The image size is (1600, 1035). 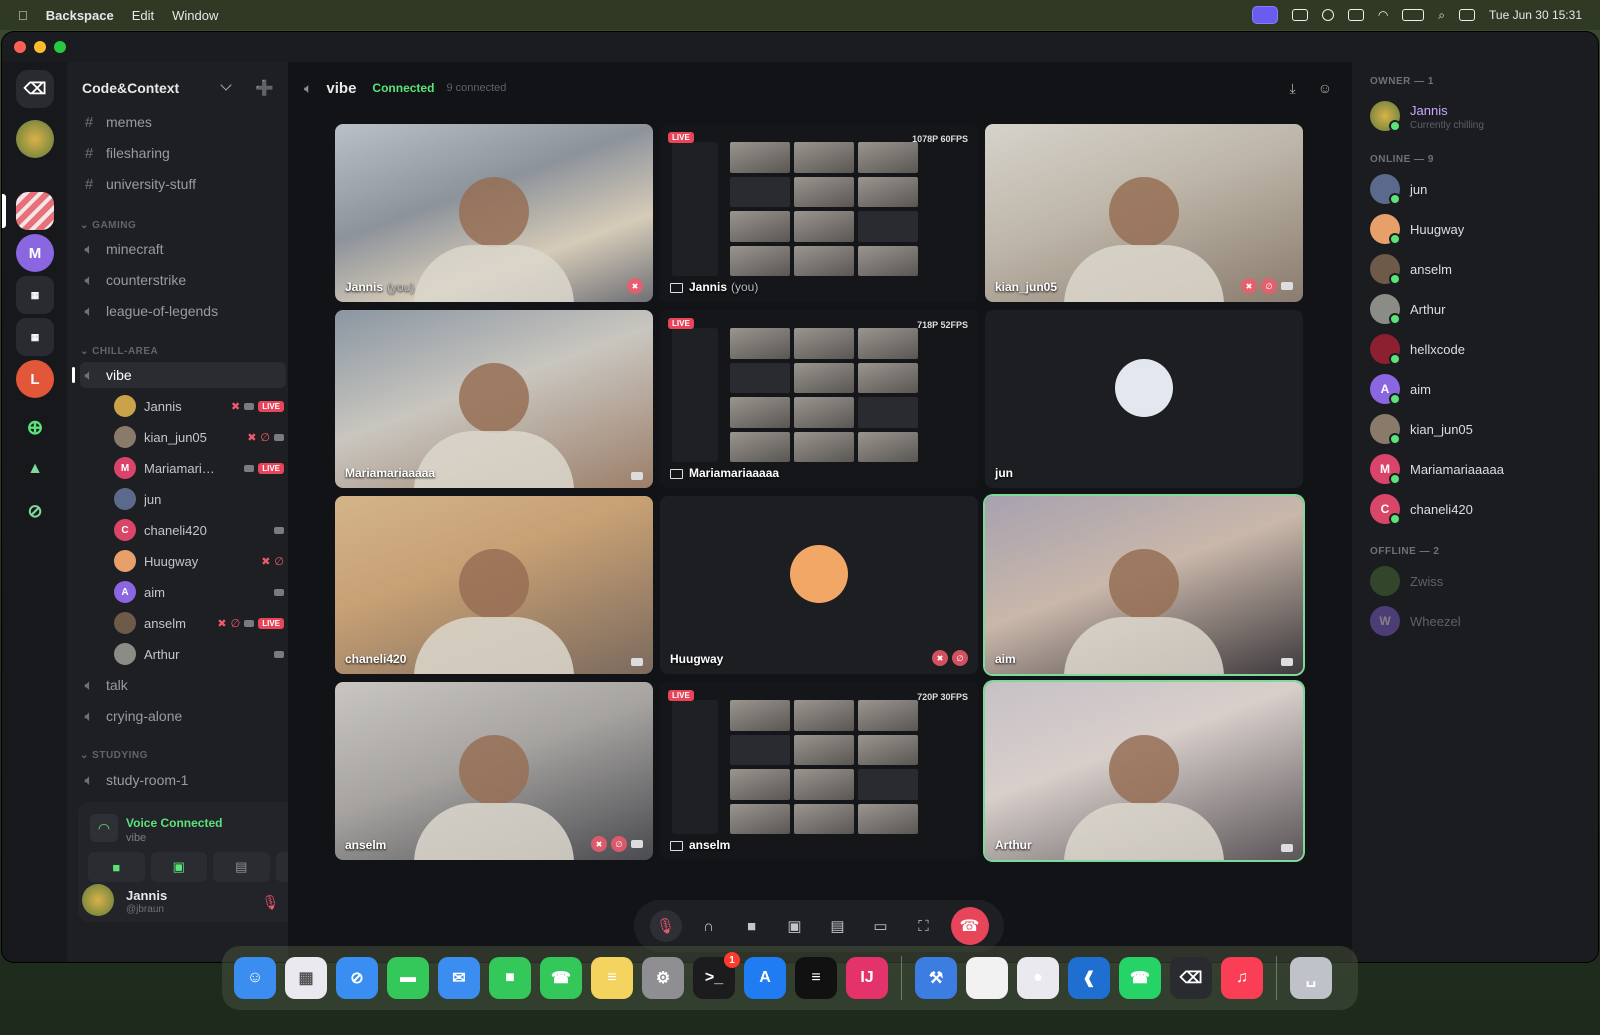 I want to click on edit-menu: Edit, so click(x=143, y=15).